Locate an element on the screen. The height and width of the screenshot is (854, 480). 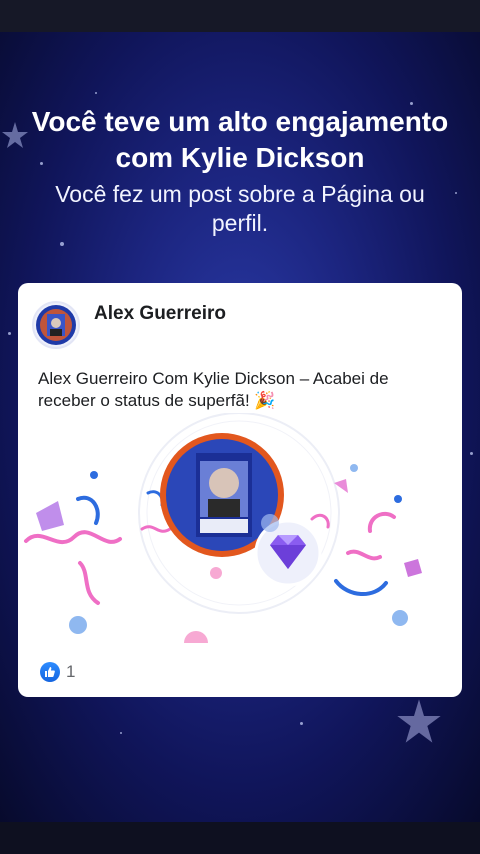
top-status-bar is located at coordinates (240, 16).